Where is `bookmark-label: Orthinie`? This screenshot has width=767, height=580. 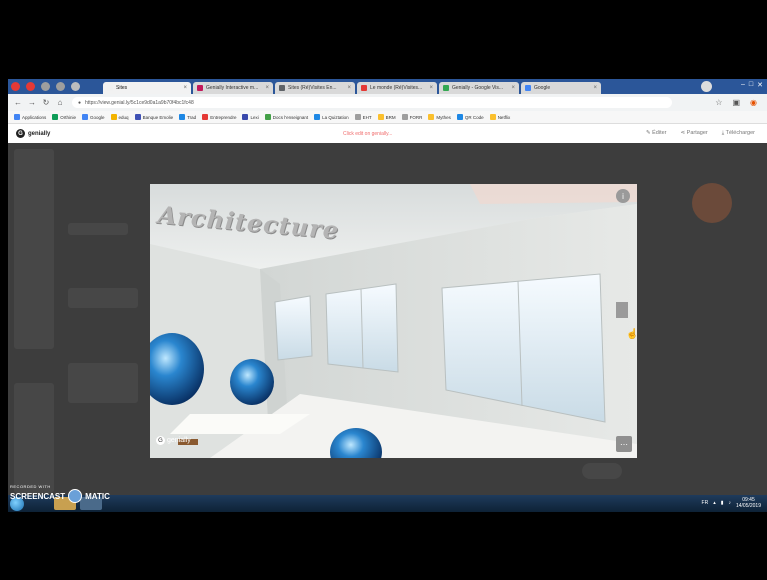 bookmark-label: Orthinie is located at coordinates (68, 117).